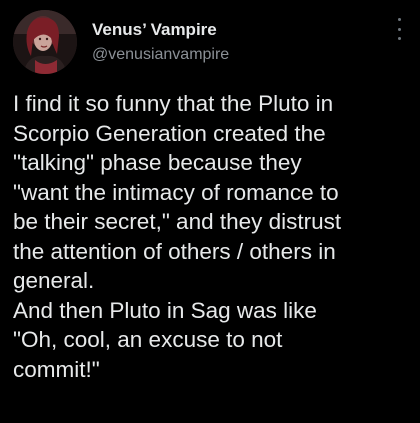 The height and width of the screenshot is (423, 420). What do you see at coordinates (157, 162) in the screenshot?
I see `tweet-line: "talking" phase because they` at bounding box center [157, 162].